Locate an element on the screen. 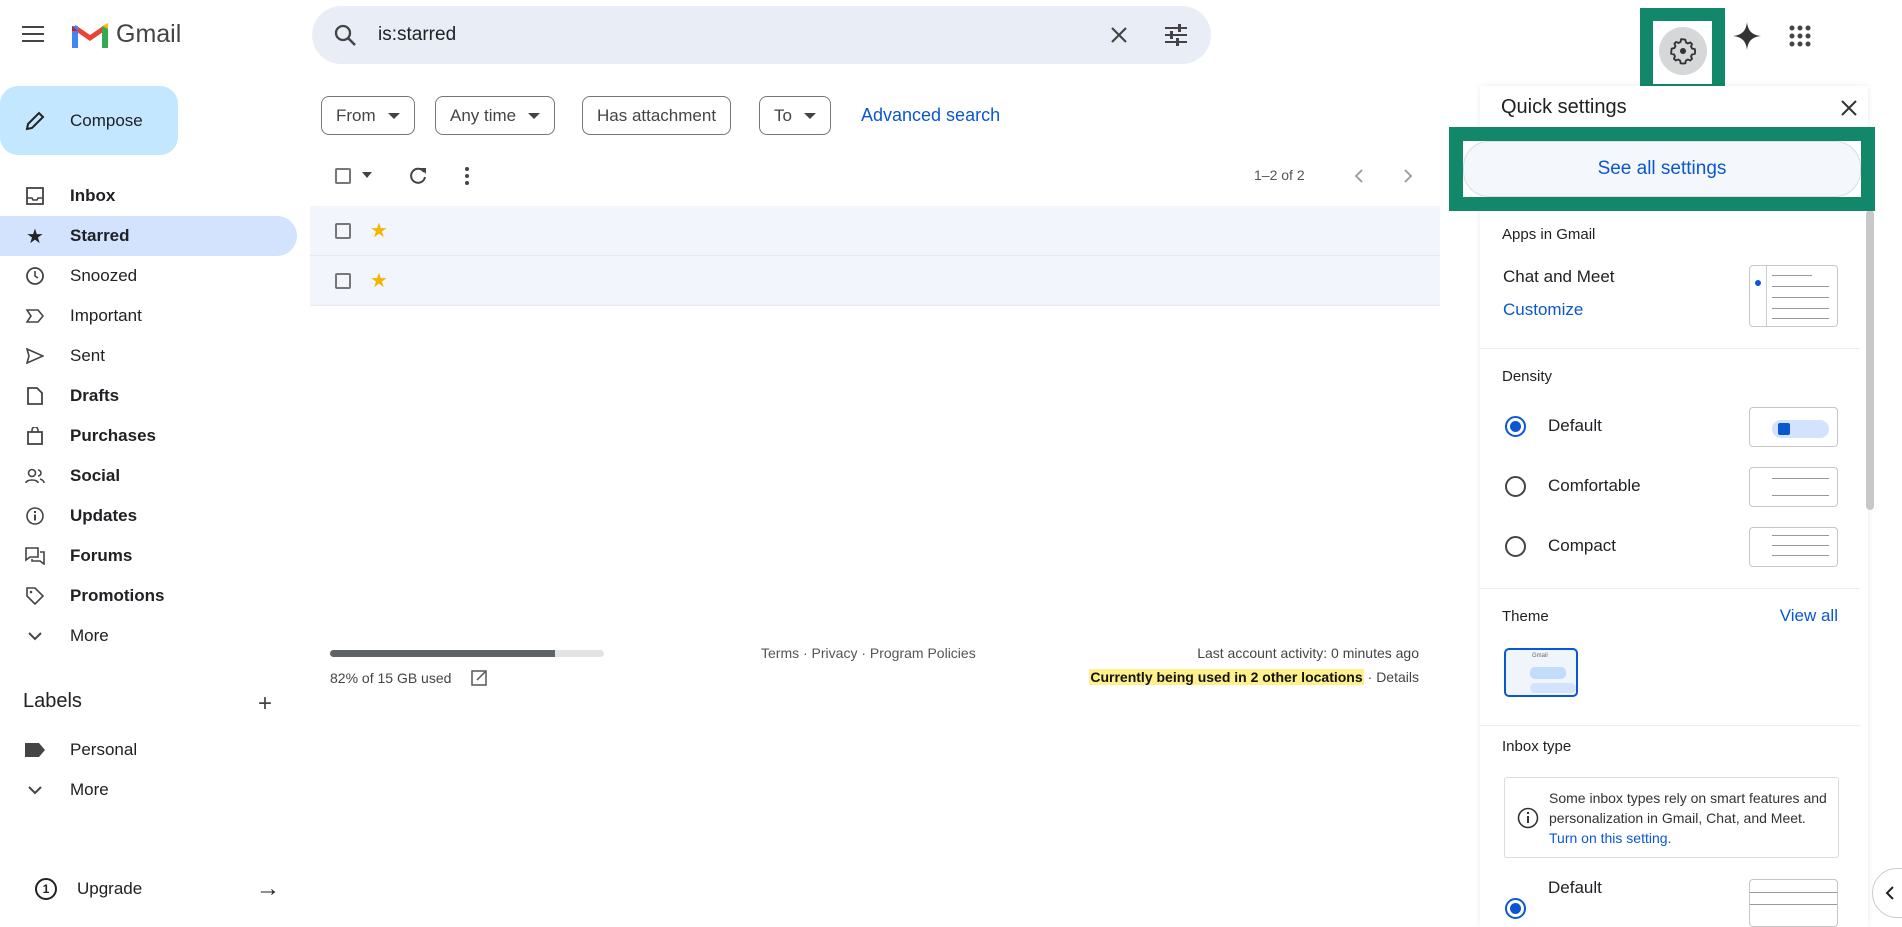 The image size is (1902, 927). tune-icon is located at coordinates (1176, 35).